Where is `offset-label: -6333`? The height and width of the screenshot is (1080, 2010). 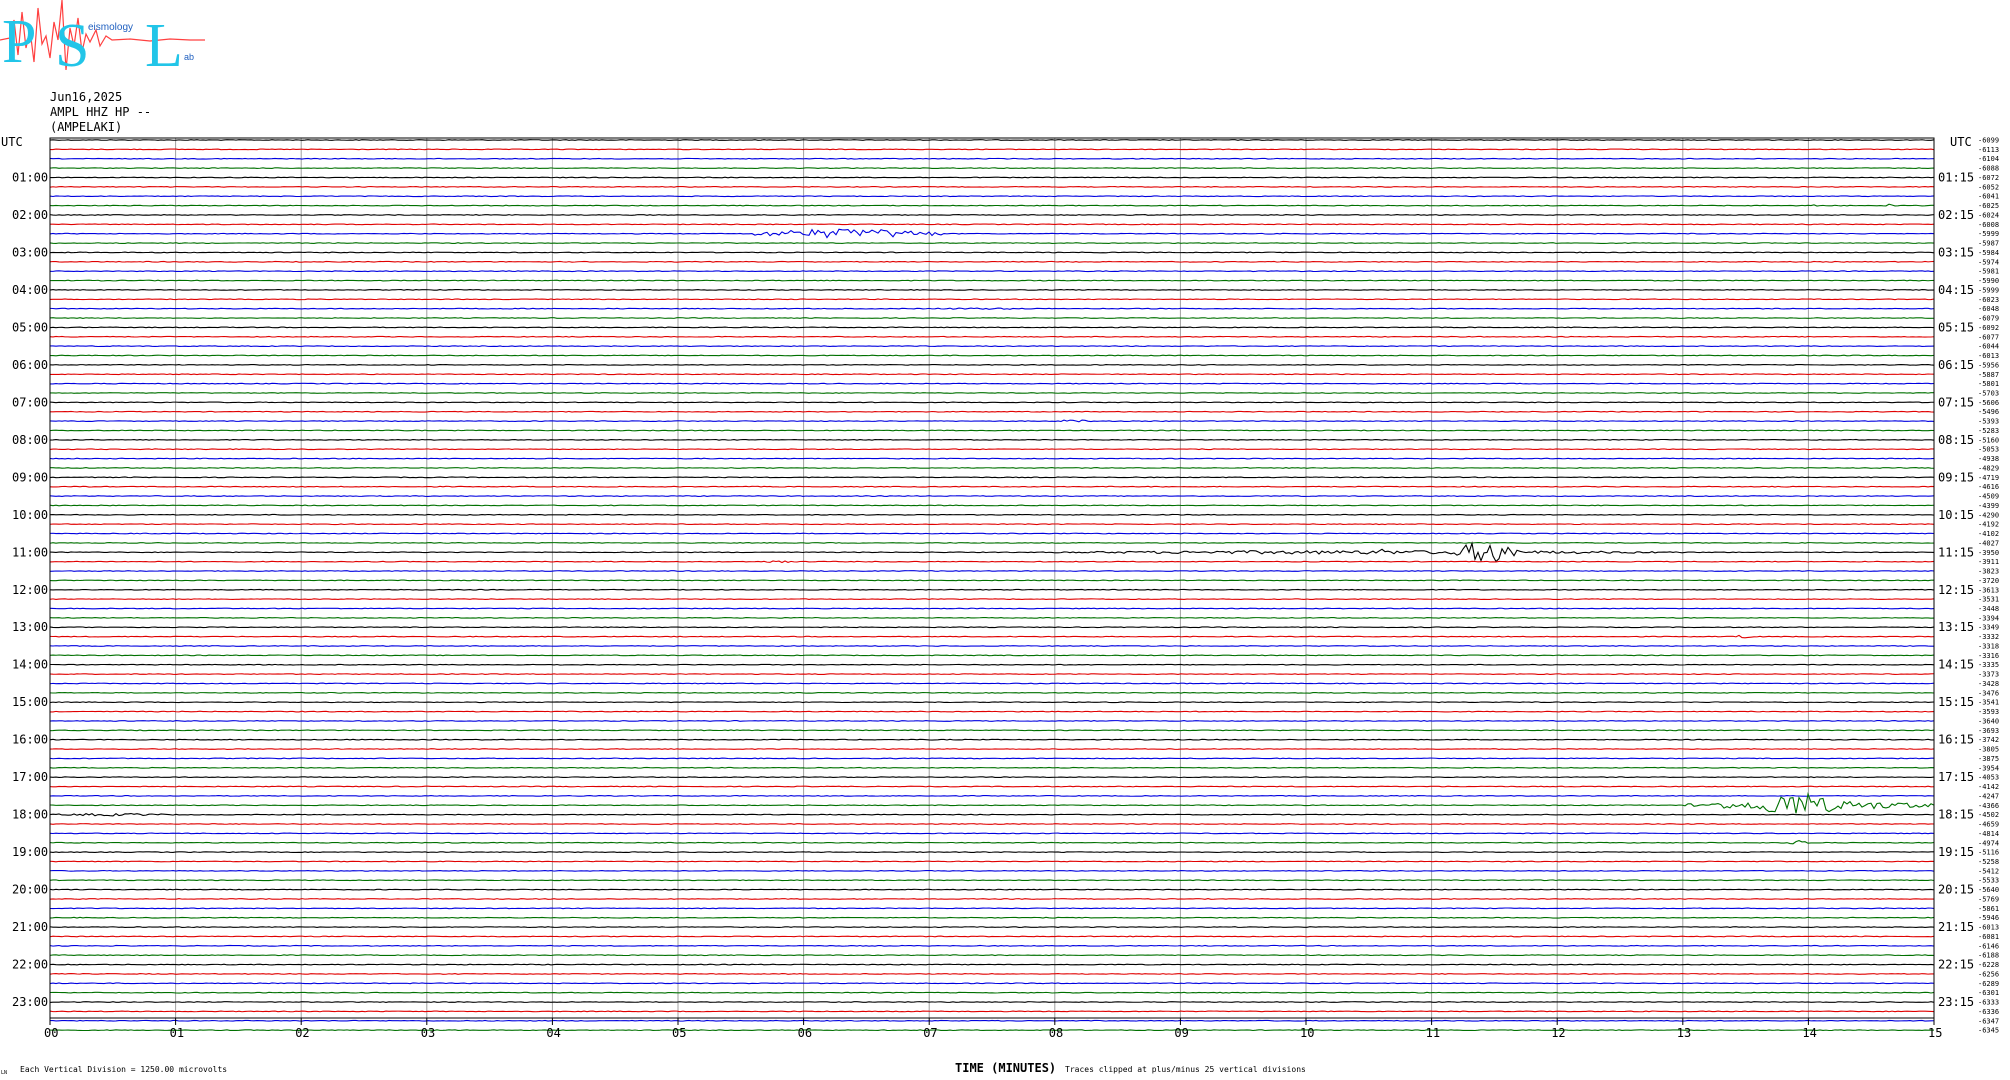 offset-label: -6333 is located at coordinates (1988, 1003).